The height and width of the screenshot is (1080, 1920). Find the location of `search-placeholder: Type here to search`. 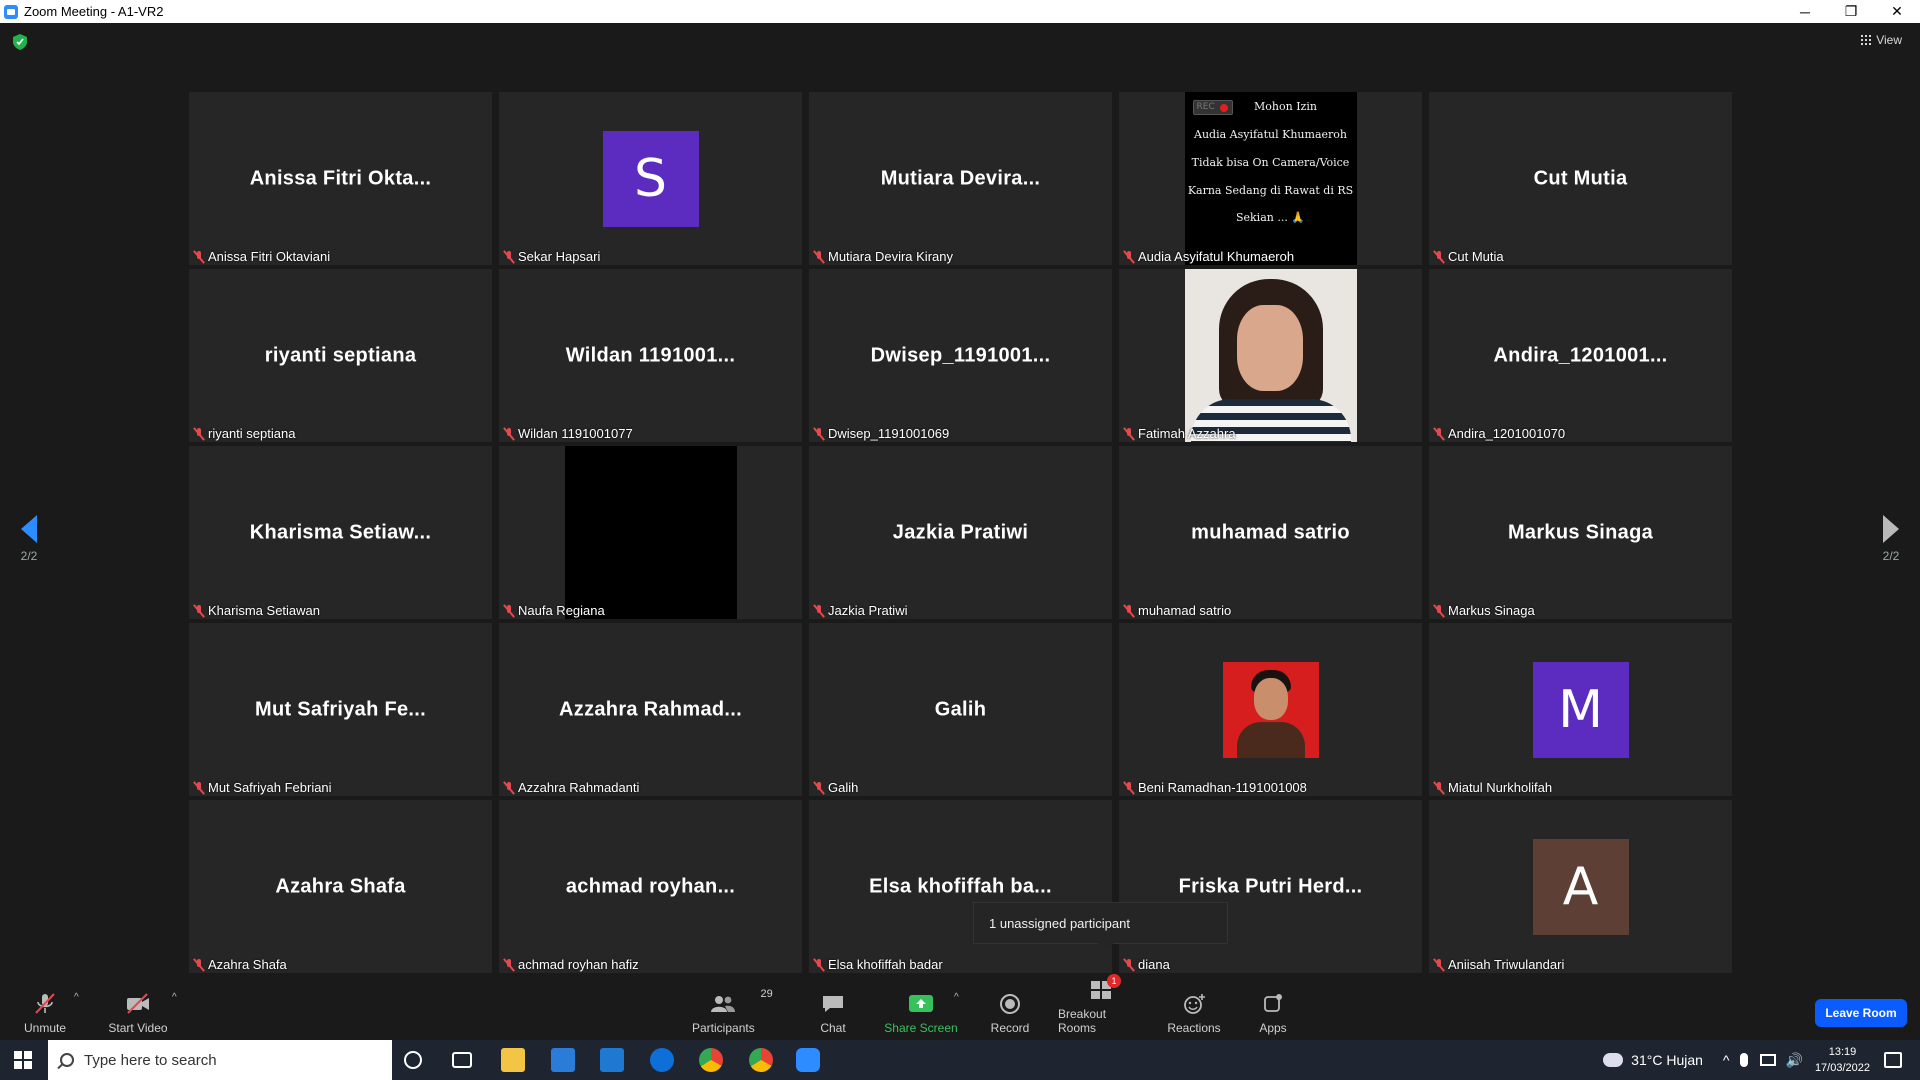

search-placeholder: Type here to search is located at coordinates (150, 1060).